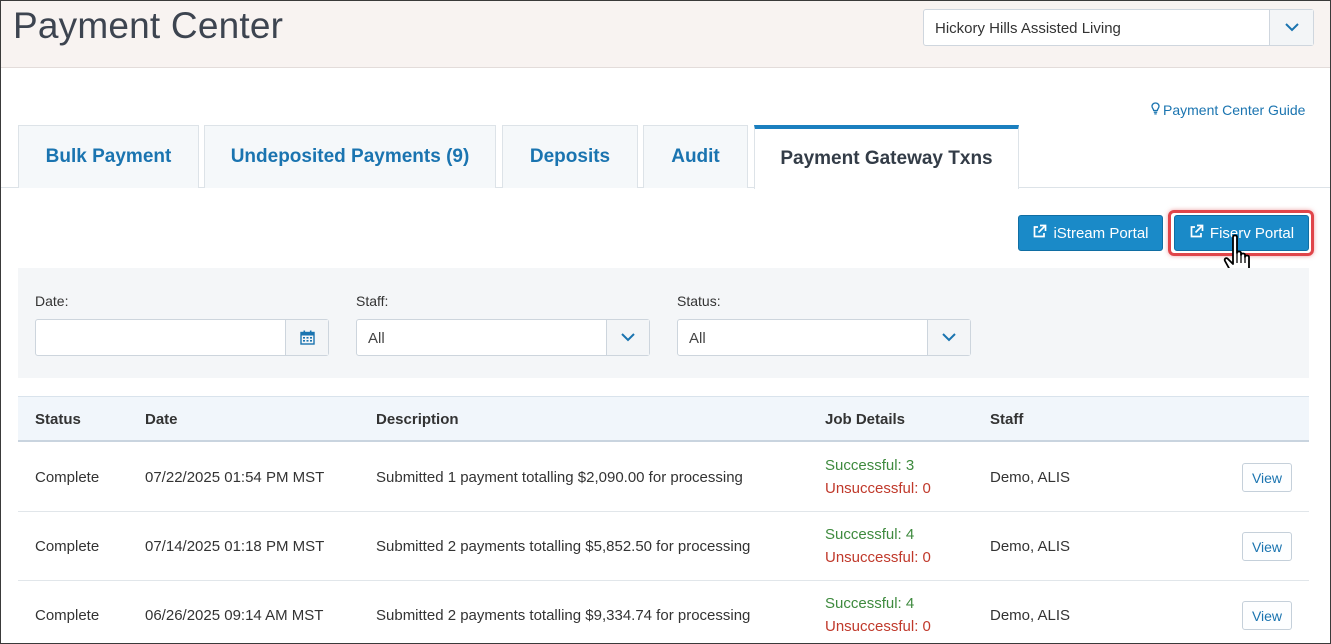 The height and width of the screenshot is (644, 1331). I want to click on column-header-description: Description, so click(417, 419).